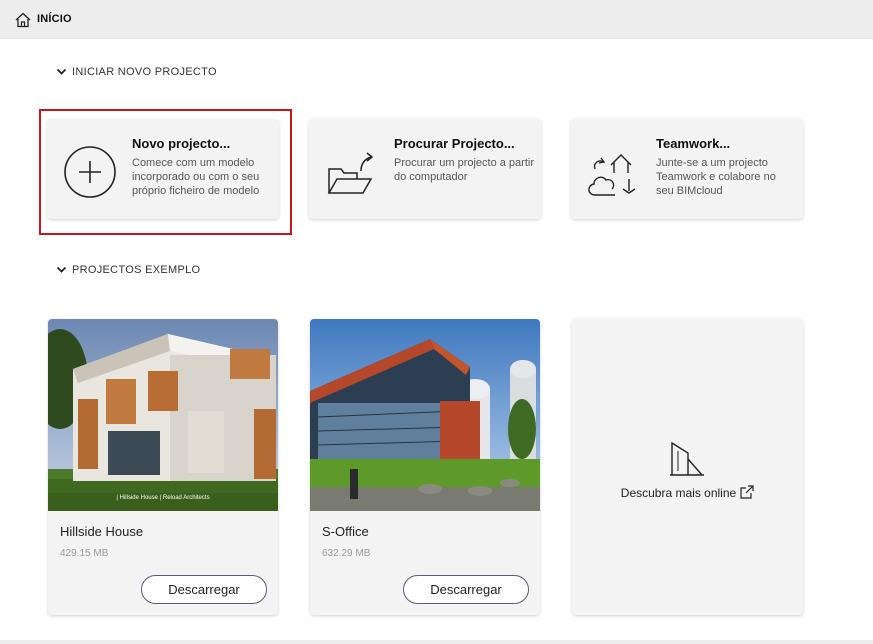 This screenshot has height=644, width=873. Describe the element at coordinates (84, 553) in the screenshot. I see `project-size: 429.15 MB` at that location.